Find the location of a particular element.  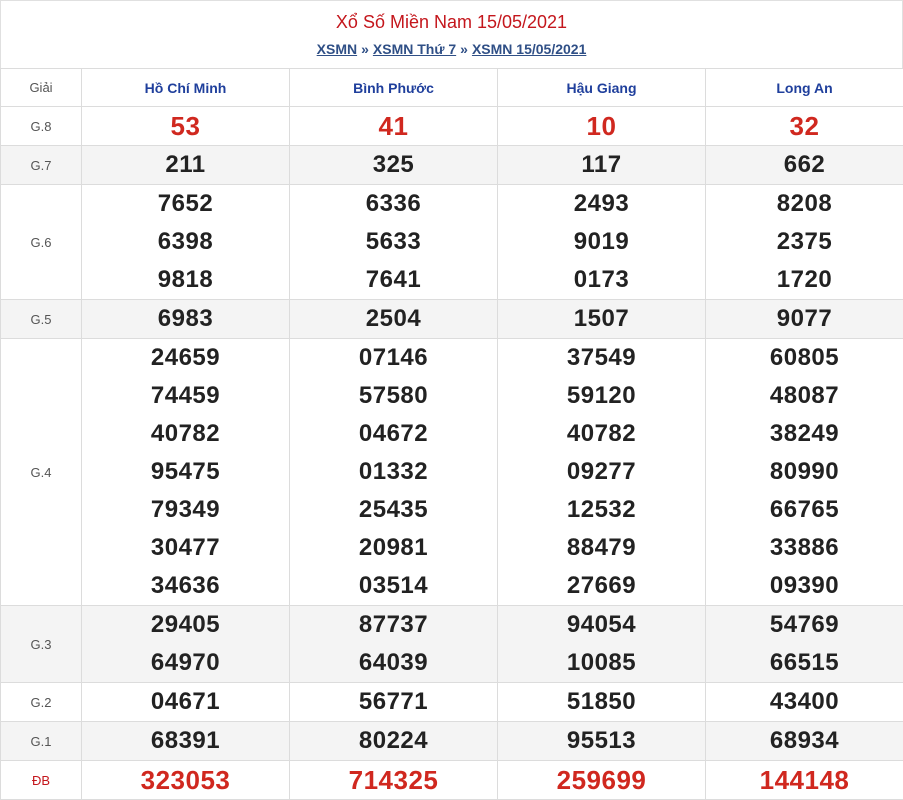

result-cell: 323053 is located at coordinates (186, 780).